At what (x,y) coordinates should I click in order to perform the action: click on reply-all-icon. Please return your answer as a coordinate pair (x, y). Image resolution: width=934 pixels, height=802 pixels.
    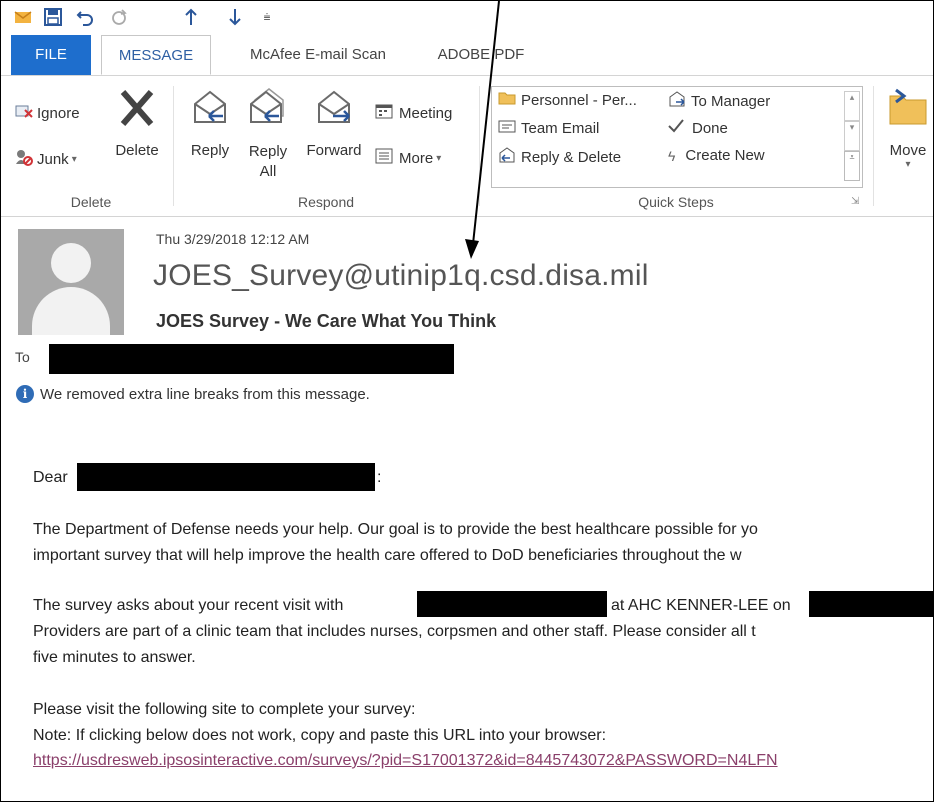
    Looking at the image, I should click on (268, 111).